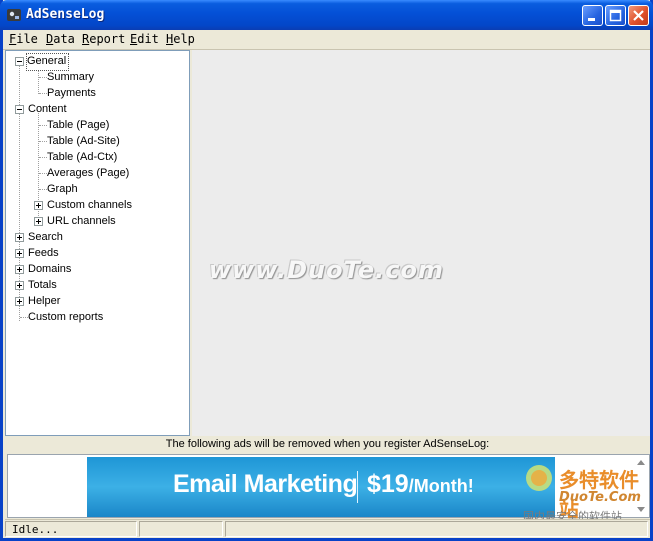 Image resolution: width=653 pixels, height=541 pixels. What do you see at coordinates (65, 318) in the screenshot?
I see `tree-item-custom-reports: Custom reports` at bounding box center [65, 318].